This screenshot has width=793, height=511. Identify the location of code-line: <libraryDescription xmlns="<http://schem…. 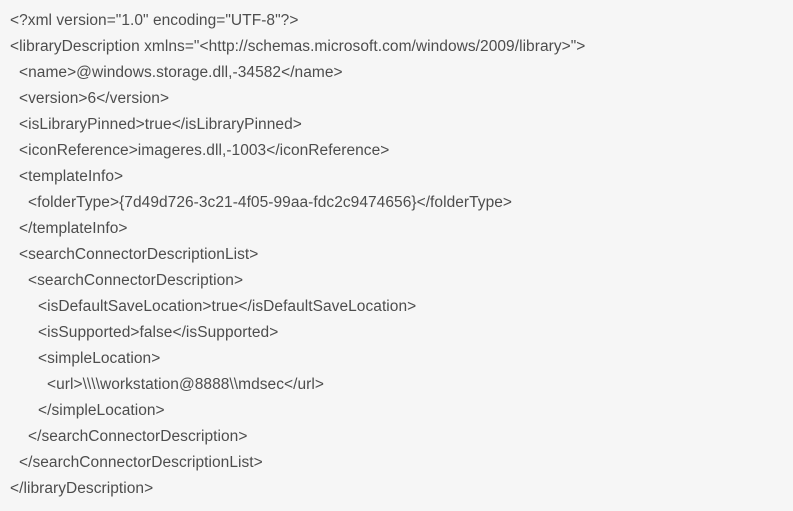
(298, 46).